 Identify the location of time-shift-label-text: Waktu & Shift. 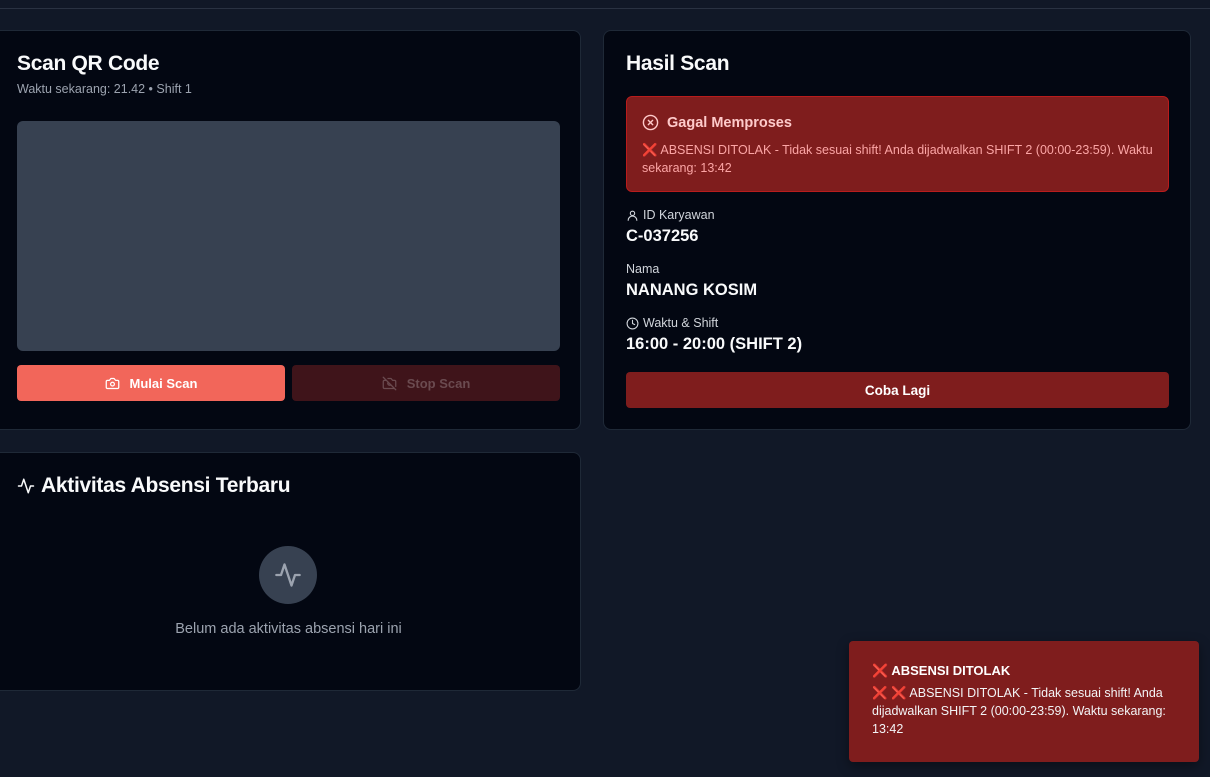
(681, 323).